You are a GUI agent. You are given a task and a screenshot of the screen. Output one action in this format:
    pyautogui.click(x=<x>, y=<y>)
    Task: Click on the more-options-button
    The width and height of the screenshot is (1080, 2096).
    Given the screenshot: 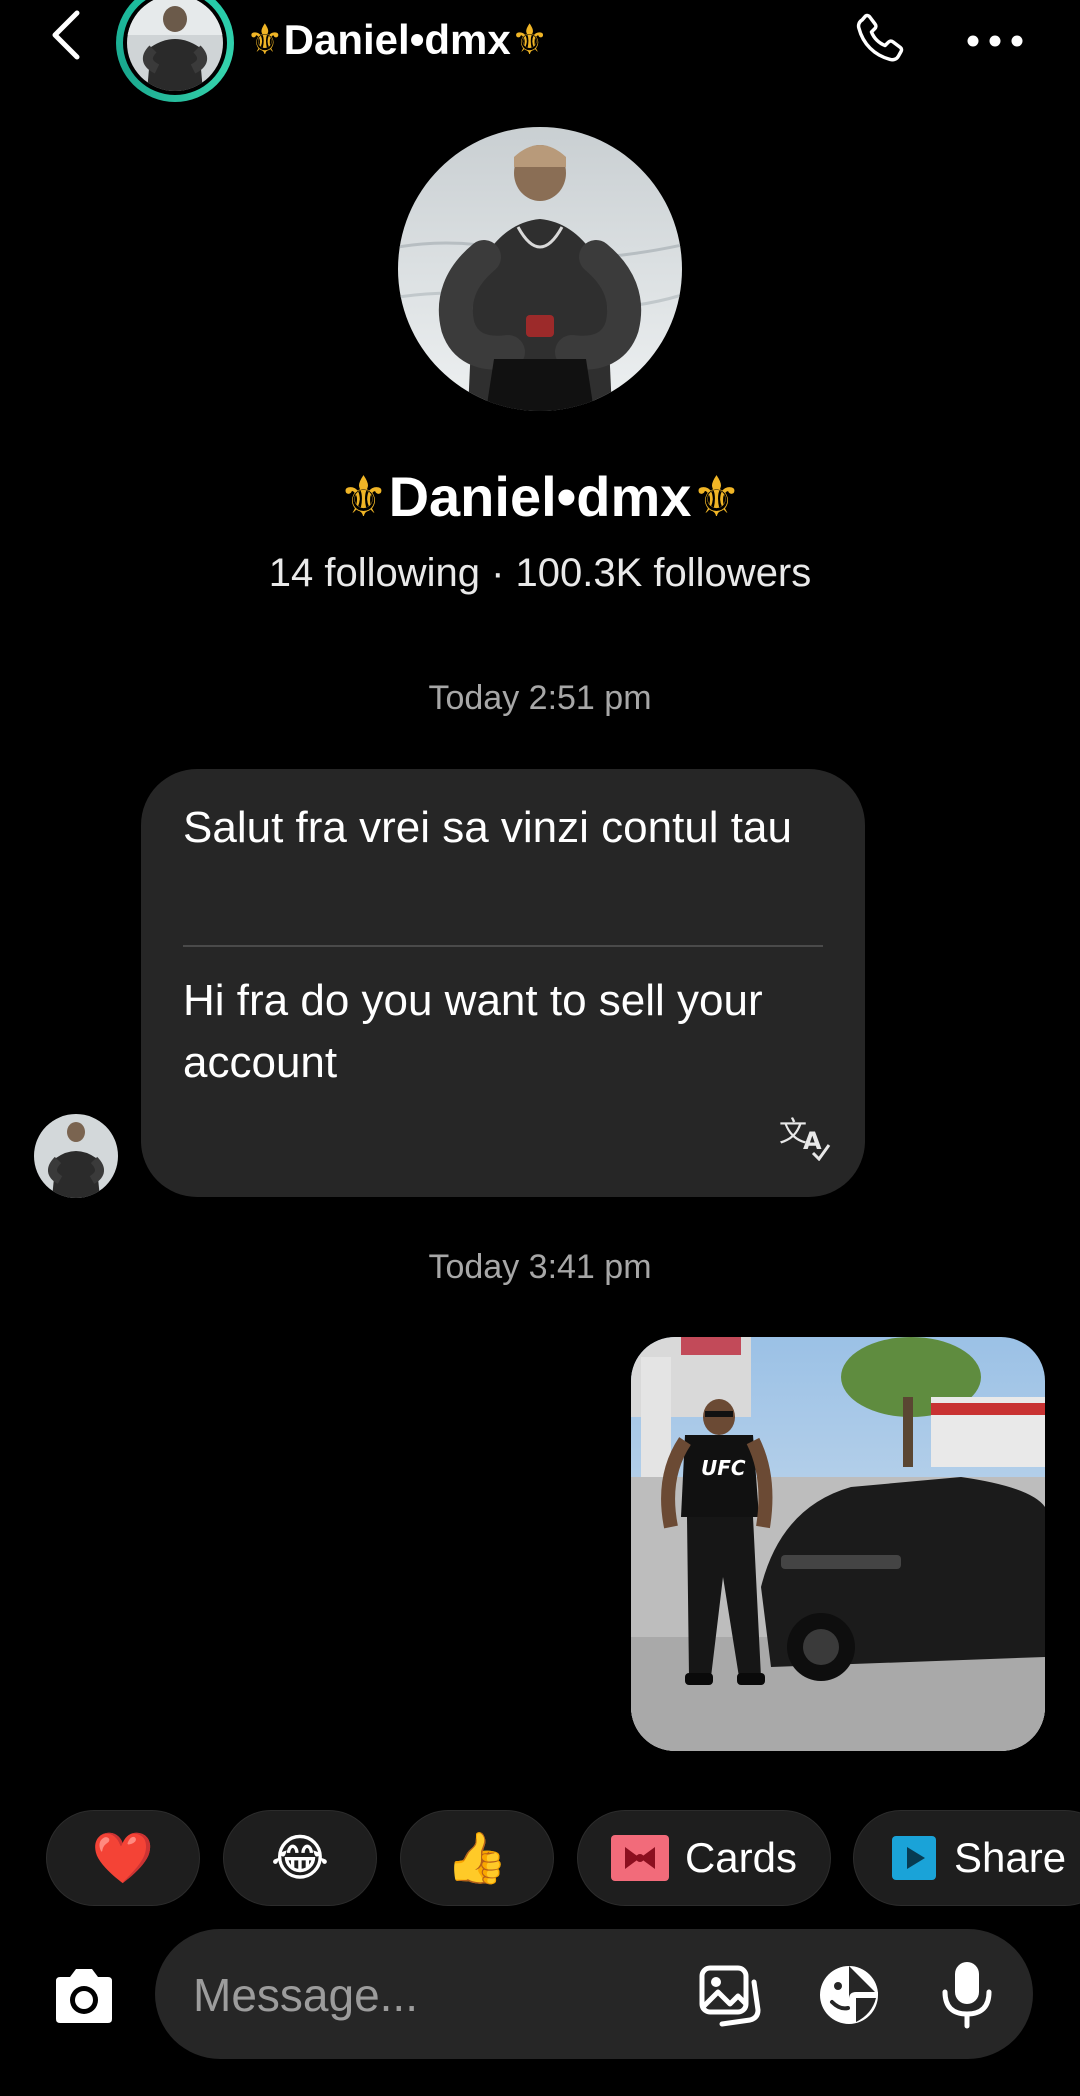 What is the action you would take?
    pyautogui.click(x=995, y=41)
    